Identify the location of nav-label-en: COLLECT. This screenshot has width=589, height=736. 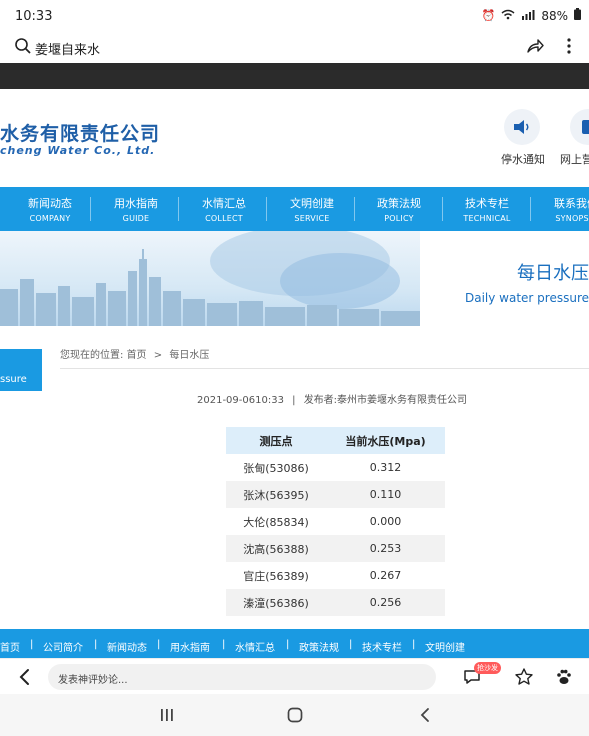
(224, 218).